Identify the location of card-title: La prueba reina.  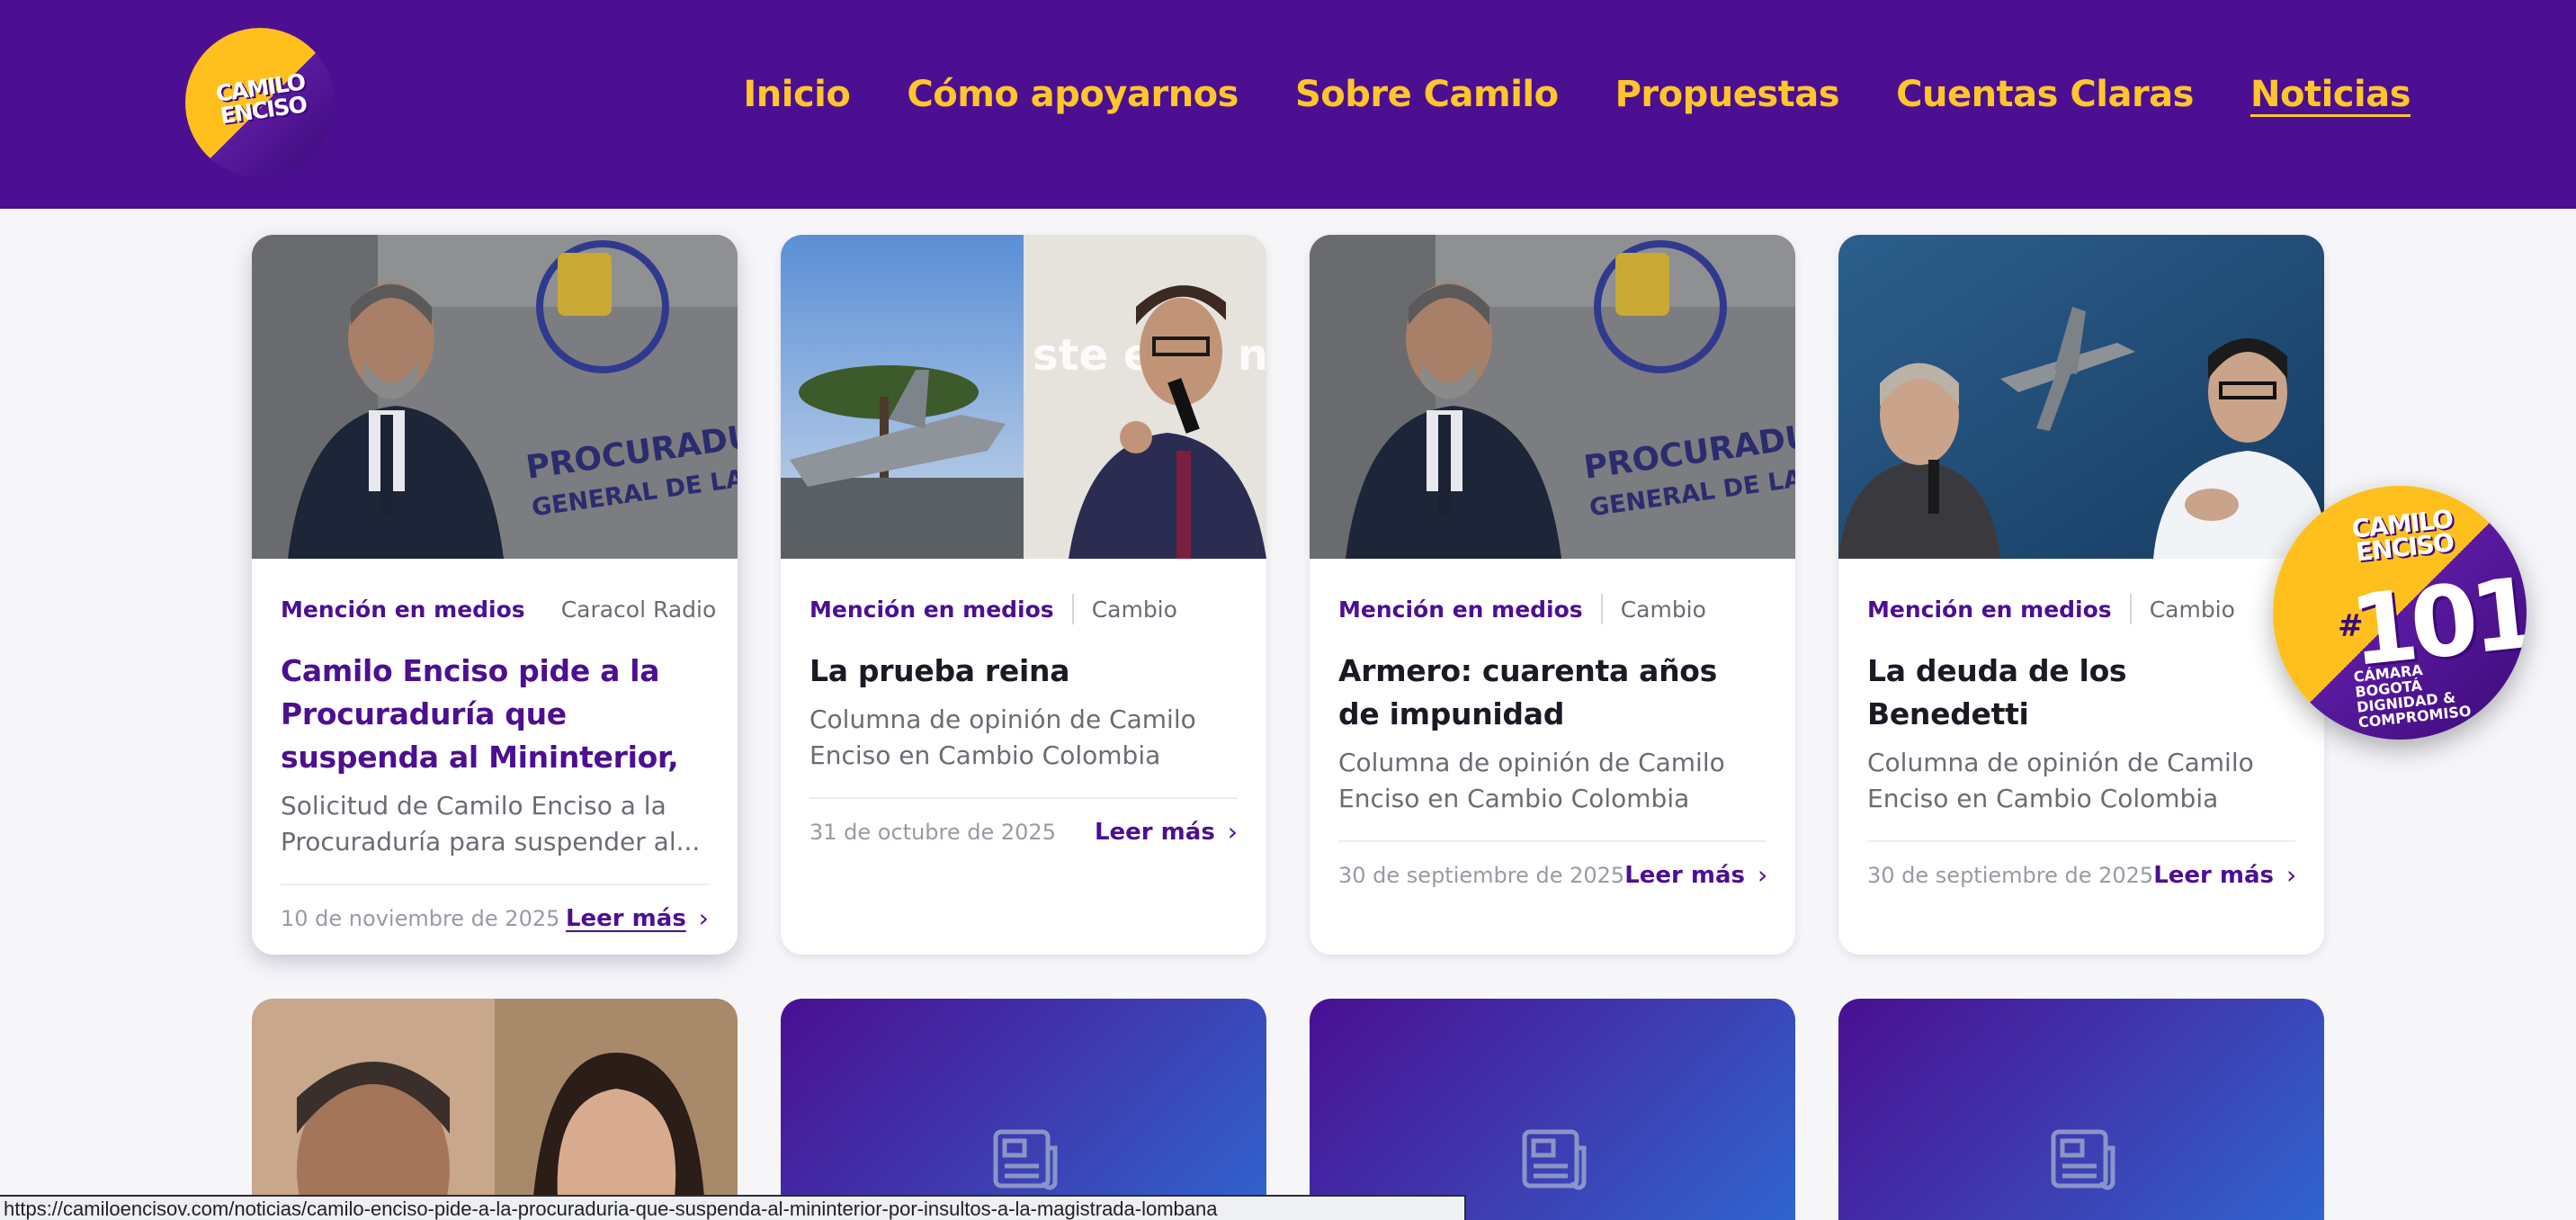
(1023, 671).